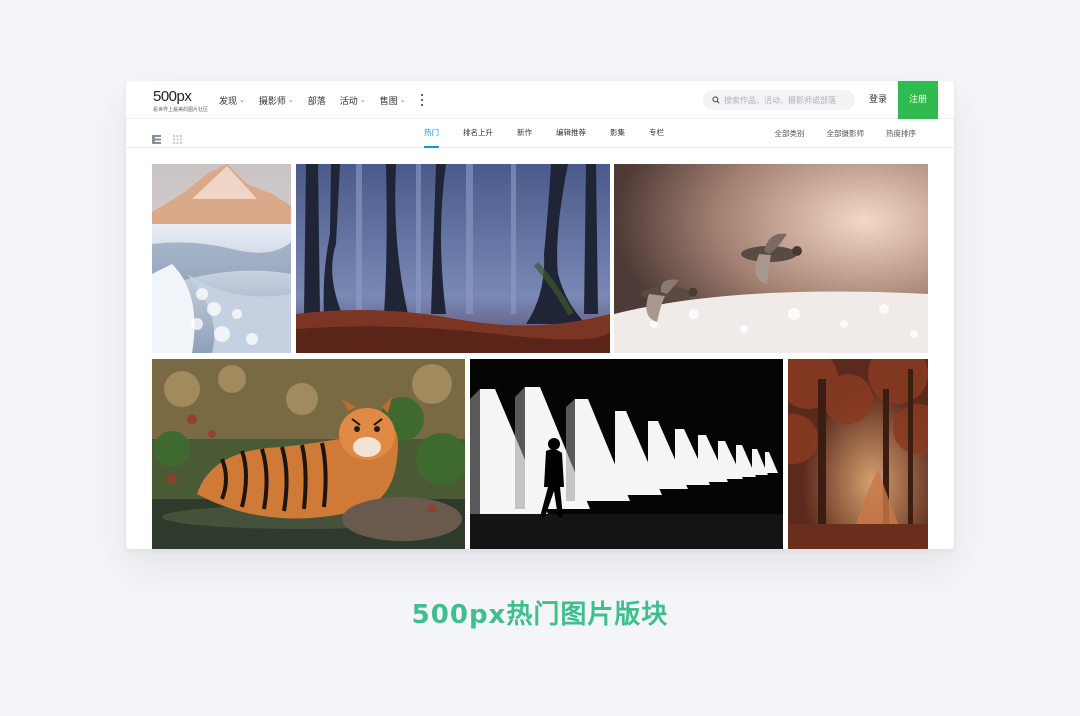 This screenshot has width=1080, height=716. I want to click on filter-photographer: 全部摄影师, so click(846, 133).